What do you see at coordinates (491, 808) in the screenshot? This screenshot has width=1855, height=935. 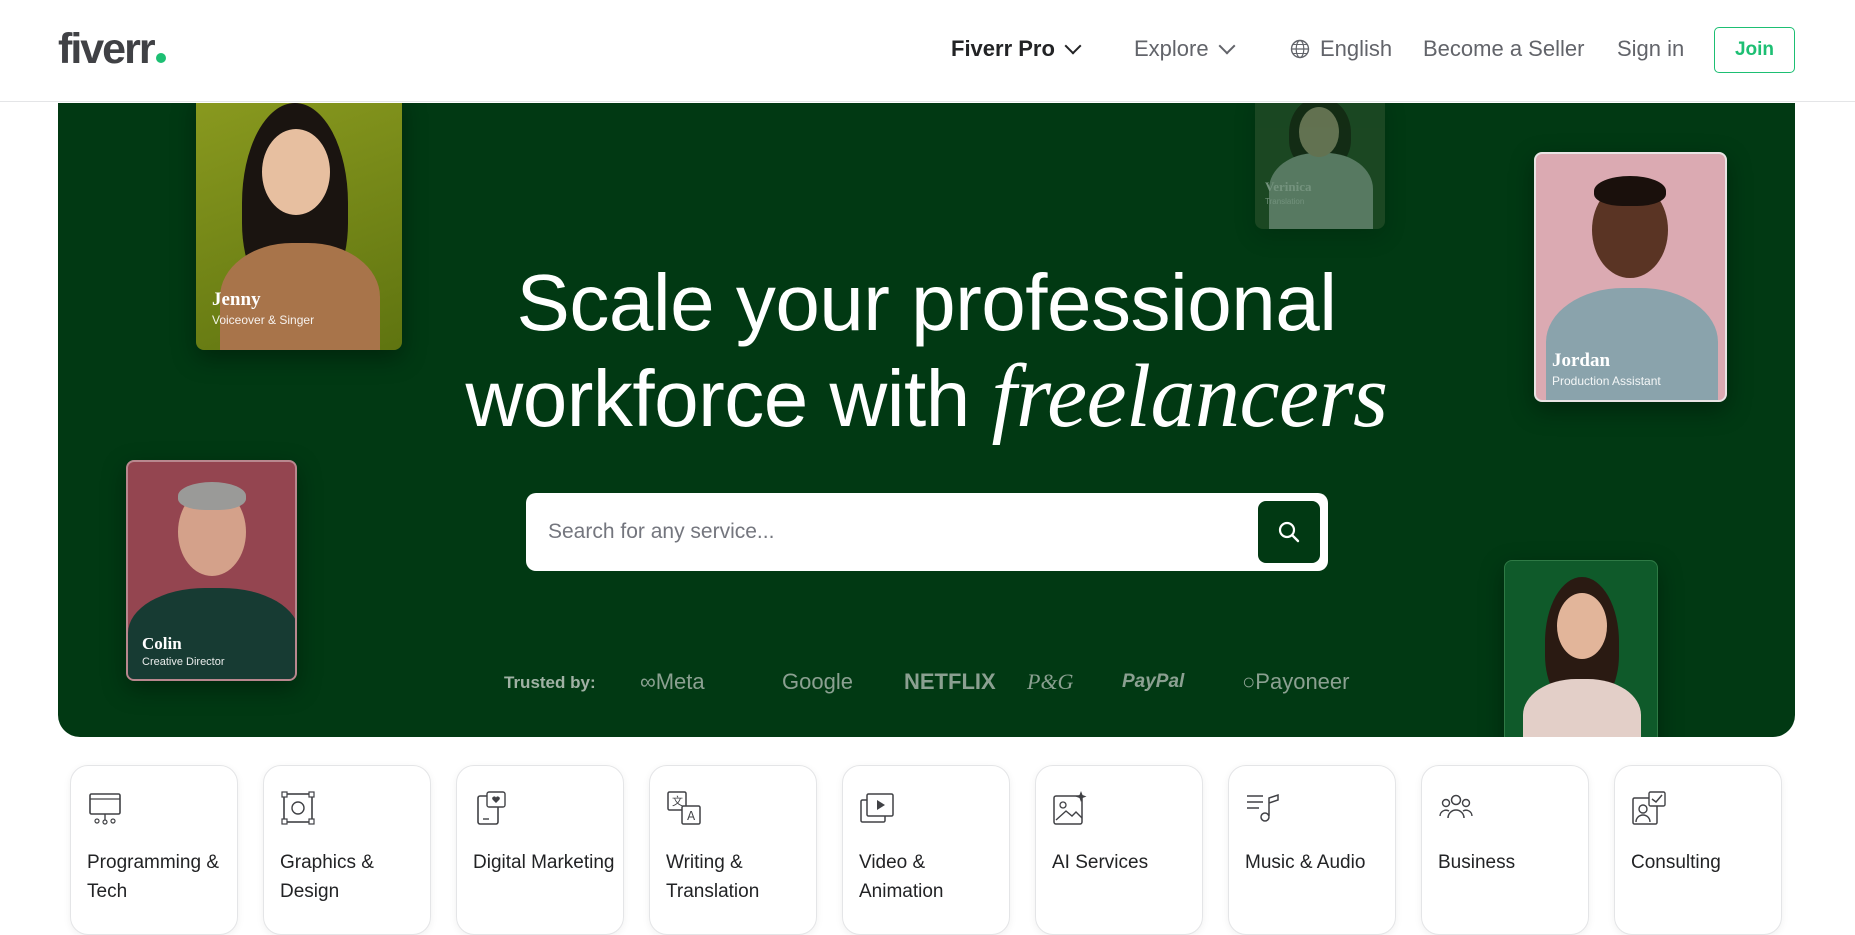 I see `phone-heart-icon` at bounding box center [491, 808].